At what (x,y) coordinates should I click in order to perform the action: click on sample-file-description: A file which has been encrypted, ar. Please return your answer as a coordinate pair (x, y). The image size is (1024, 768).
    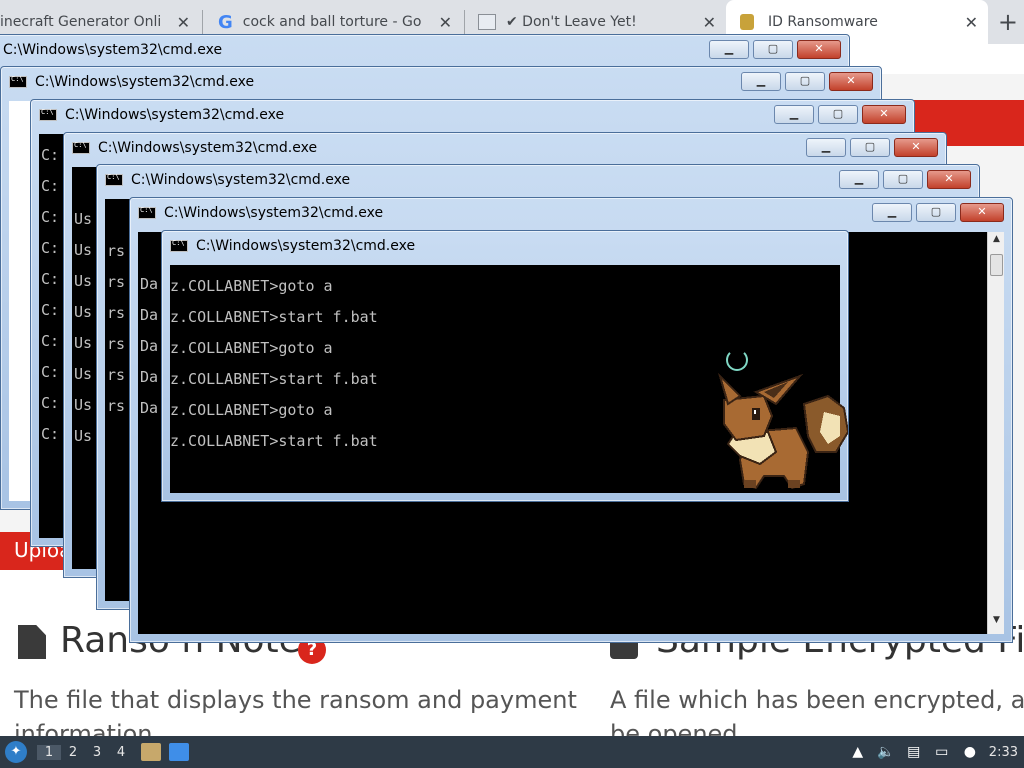
    Looking at the image, I should click on (817, 700).